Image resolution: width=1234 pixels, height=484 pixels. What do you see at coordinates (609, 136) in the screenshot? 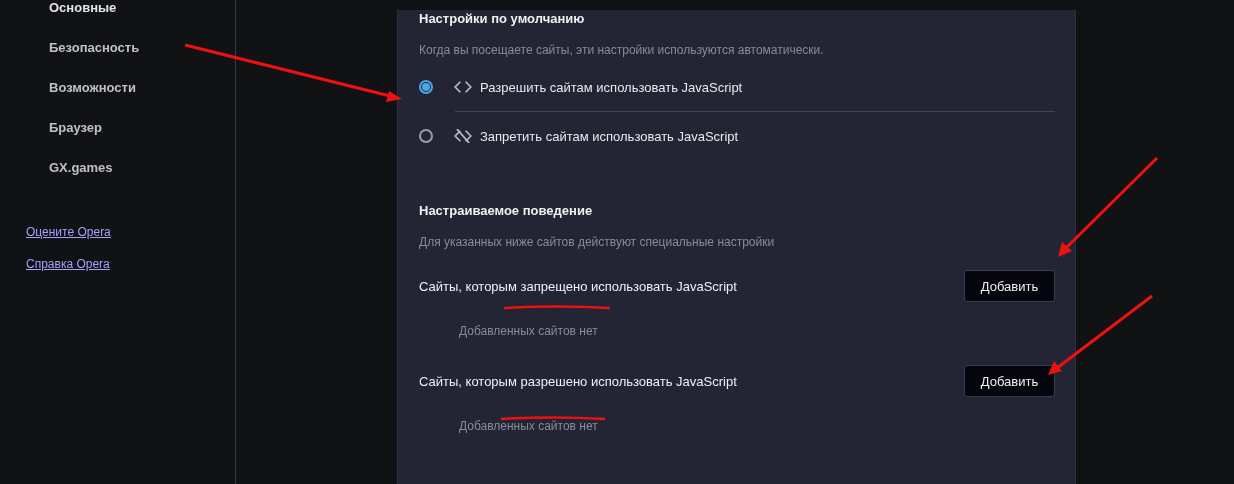
I see `option-label: Запретить сайтам использовать JavaScript` at bounding box center [609, 136].